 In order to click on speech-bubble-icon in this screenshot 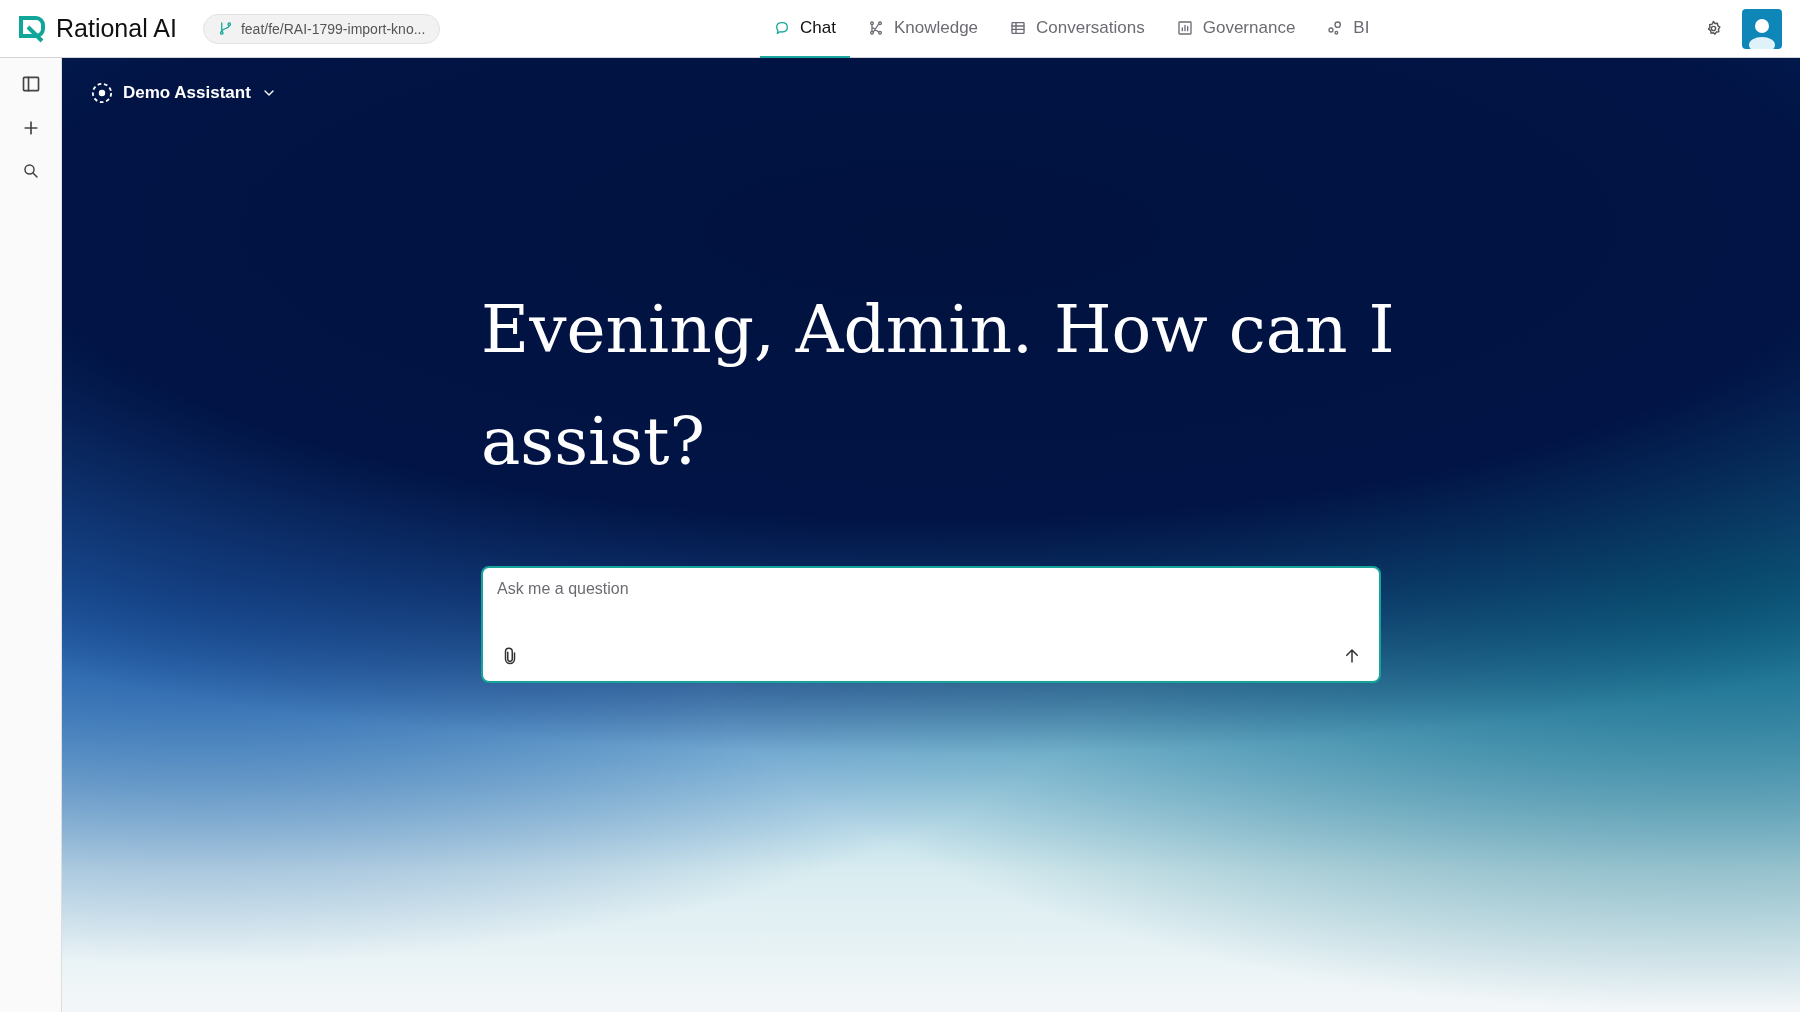, I will do `click(782, 28)`.